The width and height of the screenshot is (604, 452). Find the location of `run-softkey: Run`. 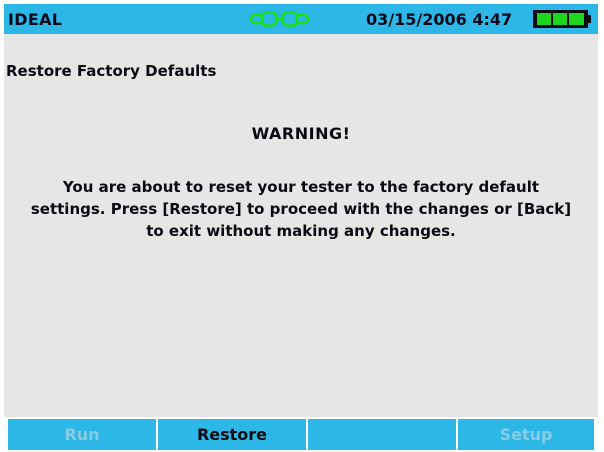

run-softkey: Run is located at coordinates (82, 434).